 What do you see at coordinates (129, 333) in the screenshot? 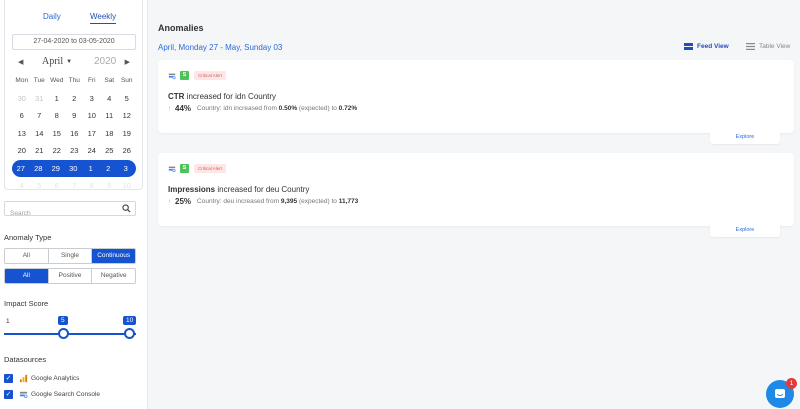
I see `slider-handle-high` at bounding box center [129, 333].